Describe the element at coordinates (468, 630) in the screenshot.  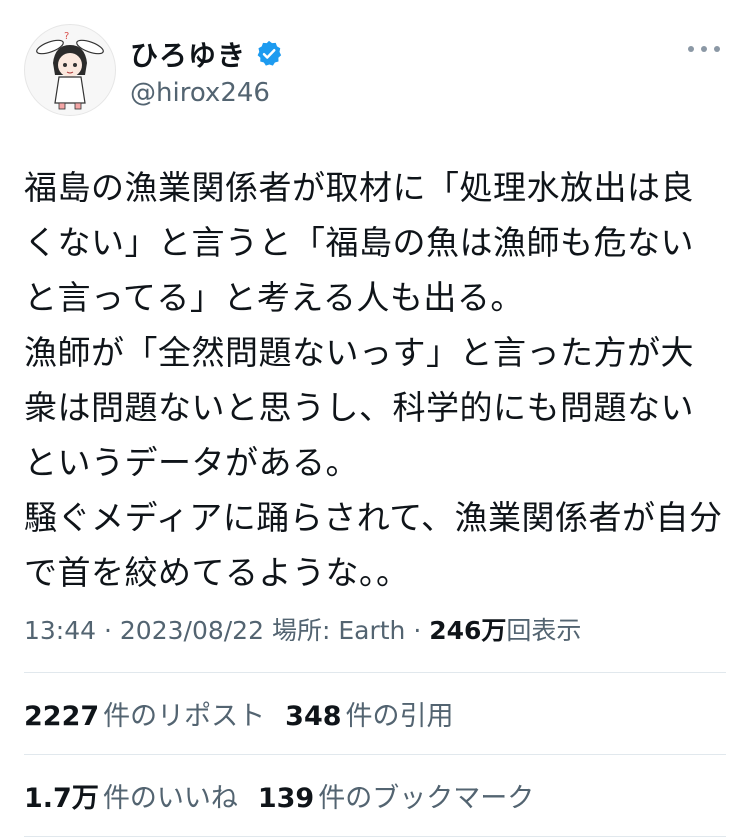
I see `views-count: 246万` at that location.